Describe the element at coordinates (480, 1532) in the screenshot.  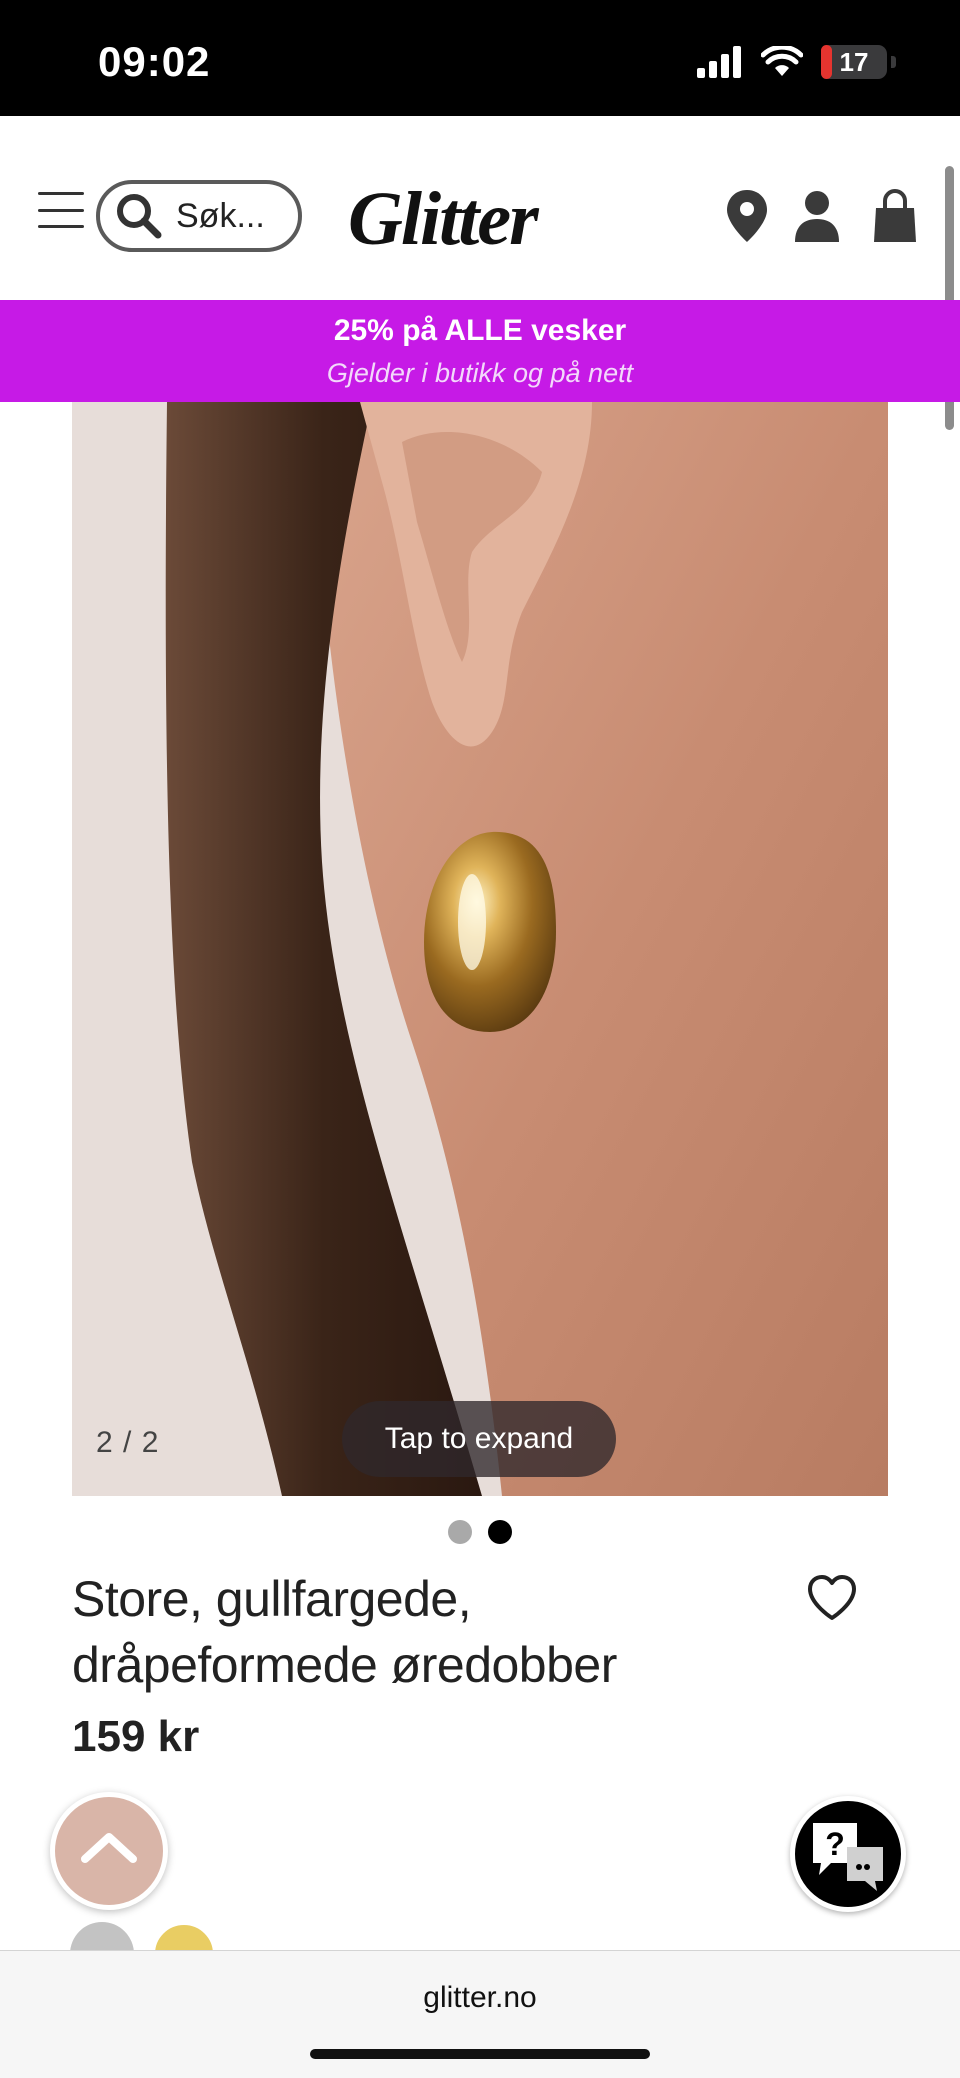
I see `carousel-dots` at that location.